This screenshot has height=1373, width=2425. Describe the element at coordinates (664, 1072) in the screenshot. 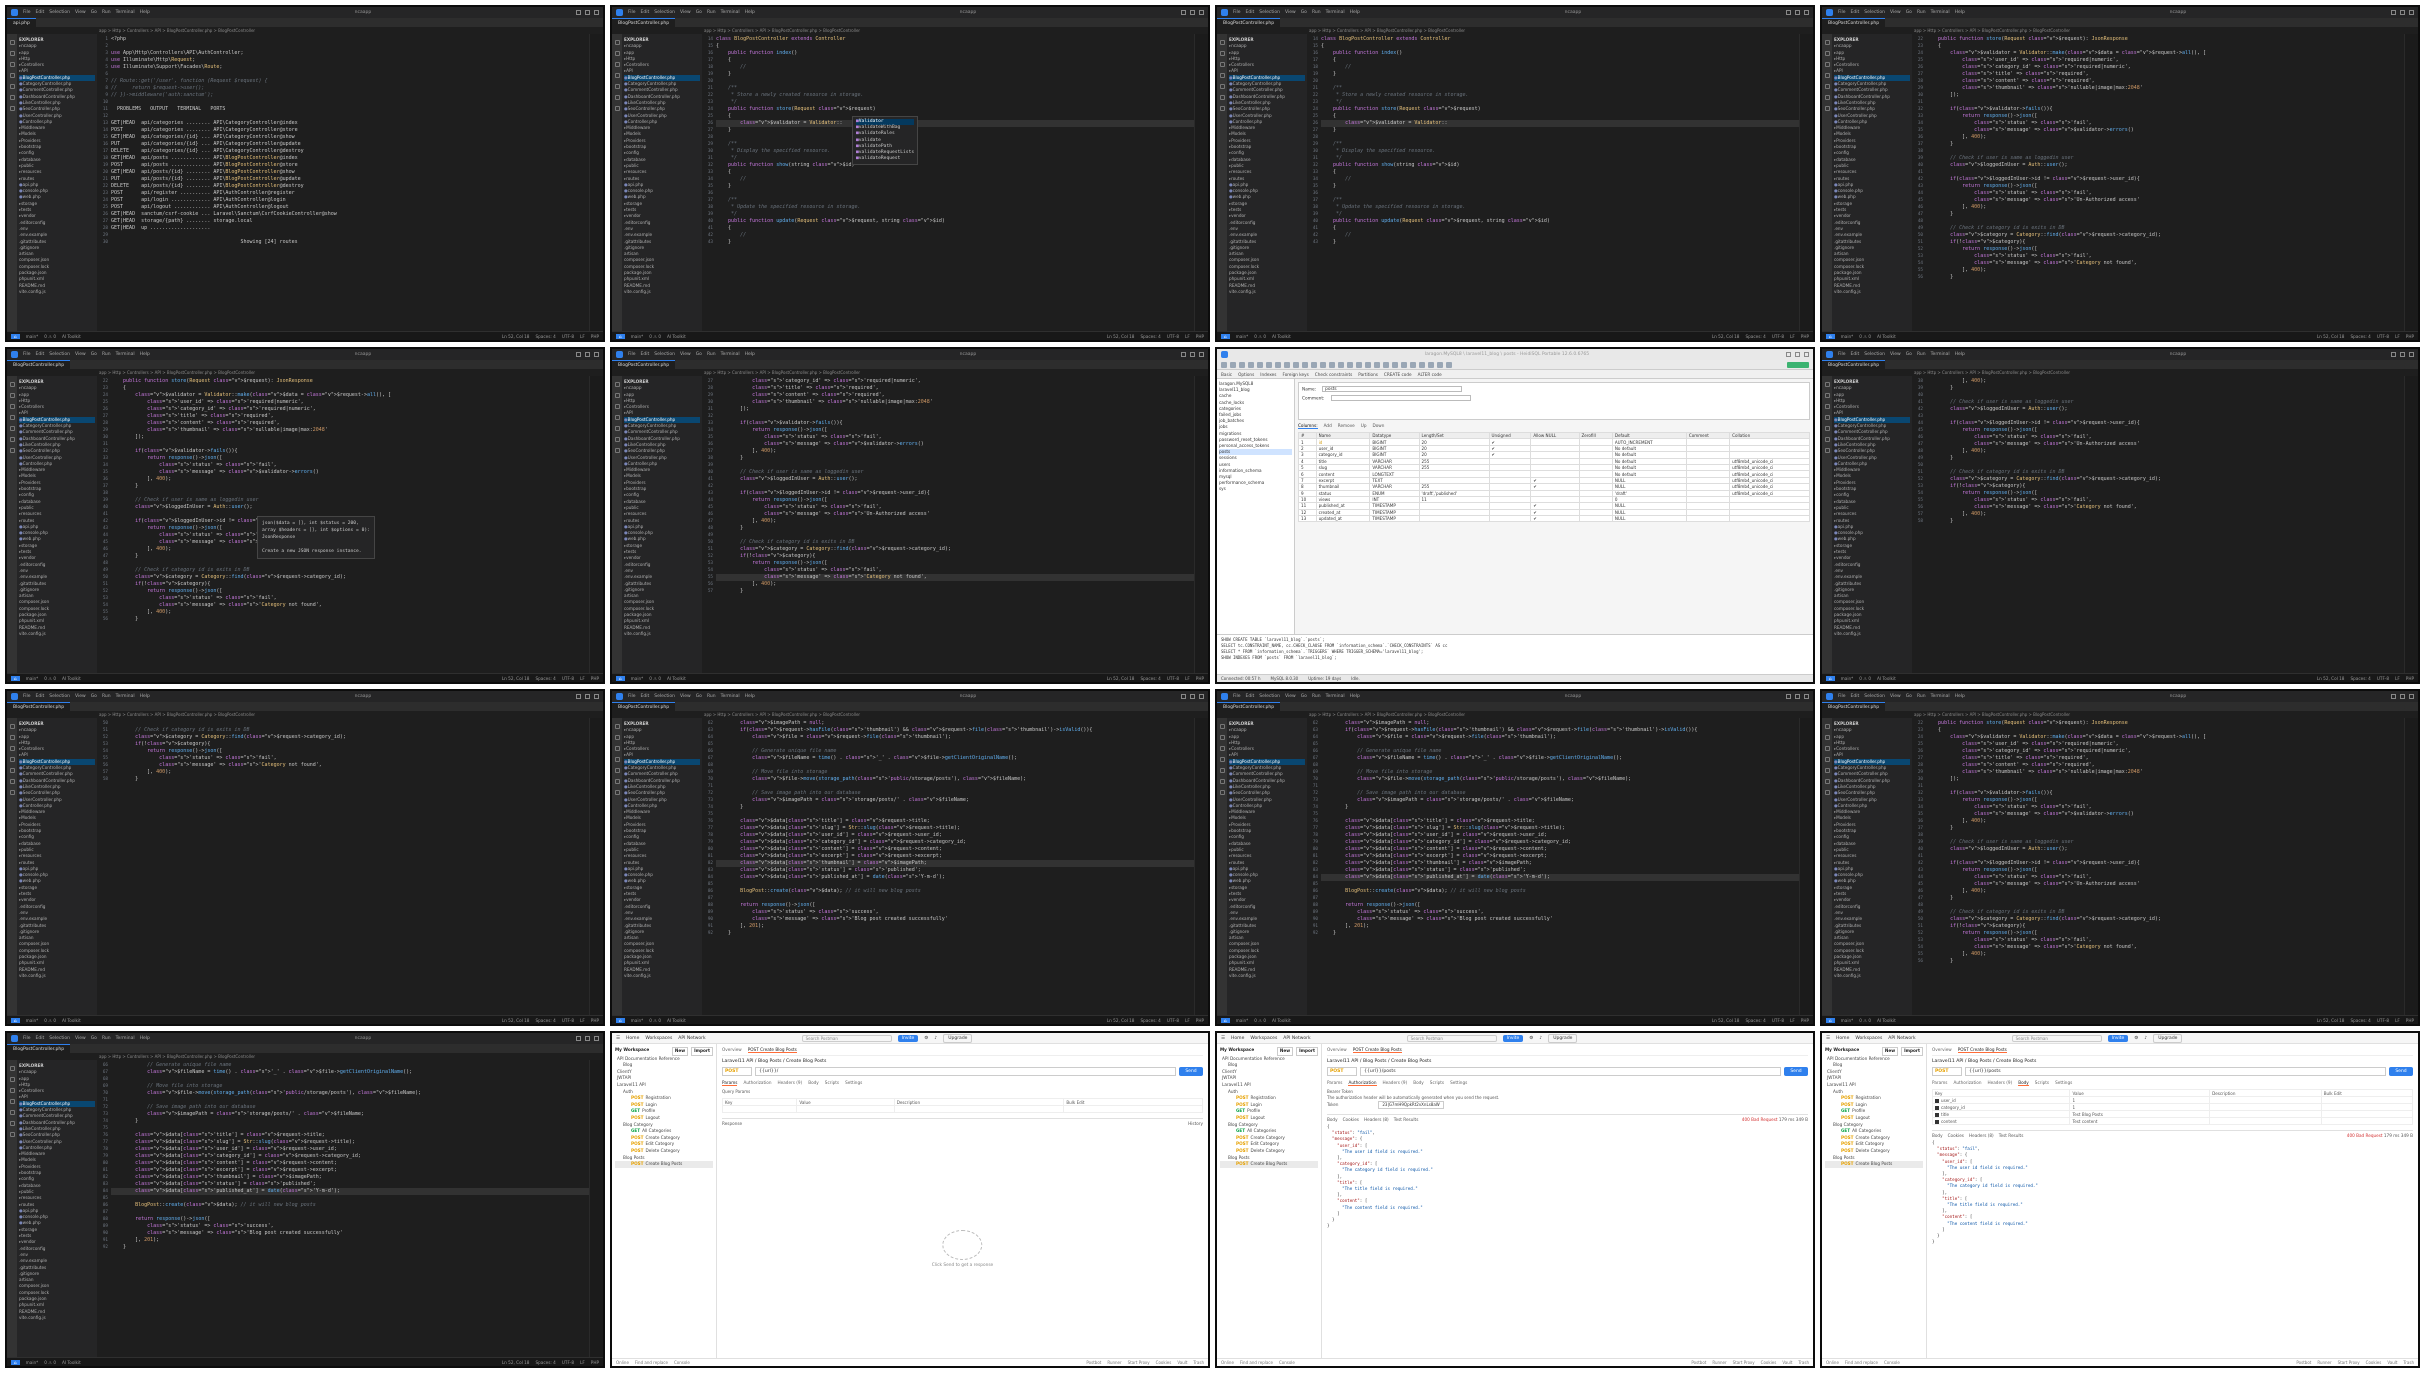

I see `collection-item: ClientY` at that location.